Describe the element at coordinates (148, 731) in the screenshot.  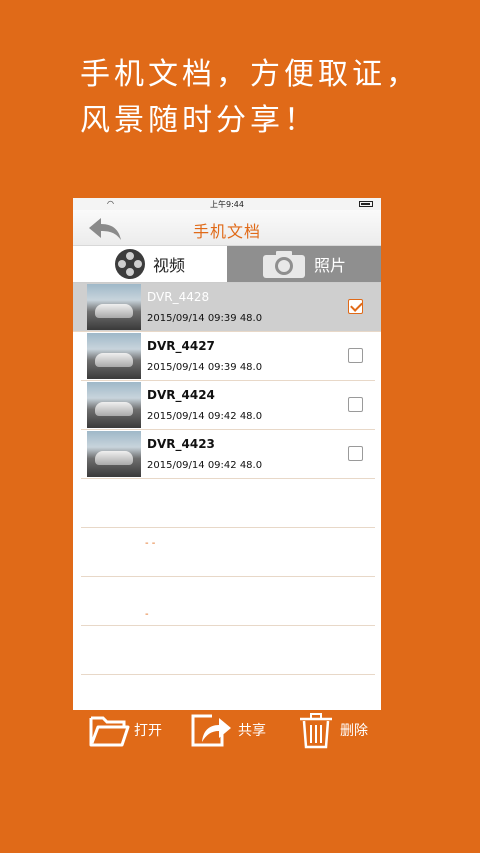
I see `open-label: 打开` at that location.